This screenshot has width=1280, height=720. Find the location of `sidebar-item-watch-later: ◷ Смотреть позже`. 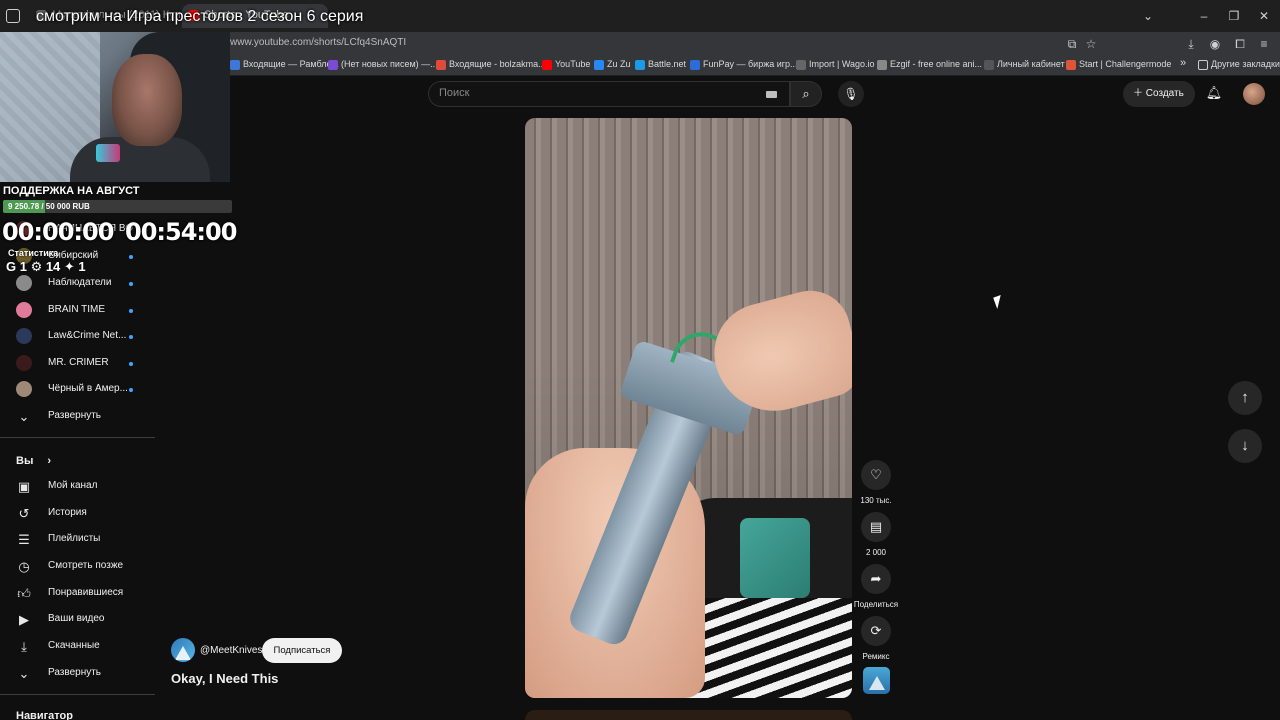

sidebar-item-watch-later: ◷ Смотреть позже is located at coordinates (77, 567).